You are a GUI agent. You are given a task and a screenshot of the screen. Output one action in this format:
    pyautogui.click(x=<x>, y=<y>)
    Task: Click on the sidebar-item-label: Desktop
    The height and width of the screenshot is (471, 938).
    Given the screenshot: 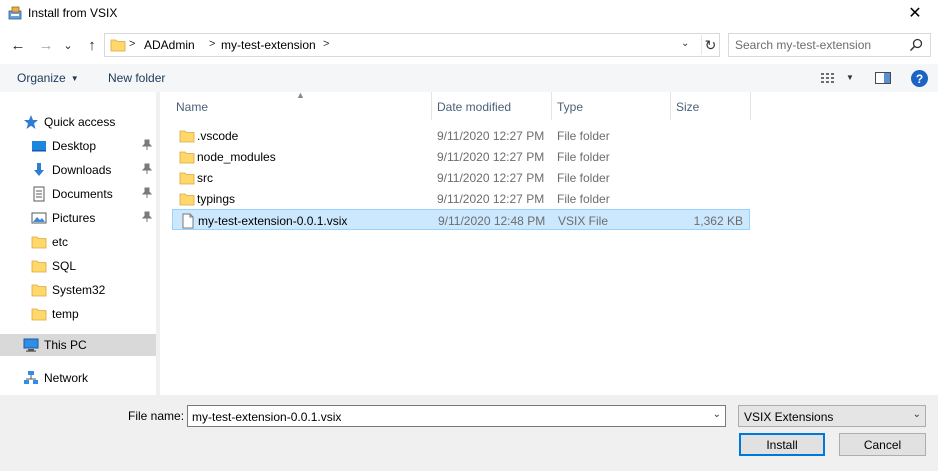 What is the action you would take?
    pyautogui.click(x=74, y=146)
    